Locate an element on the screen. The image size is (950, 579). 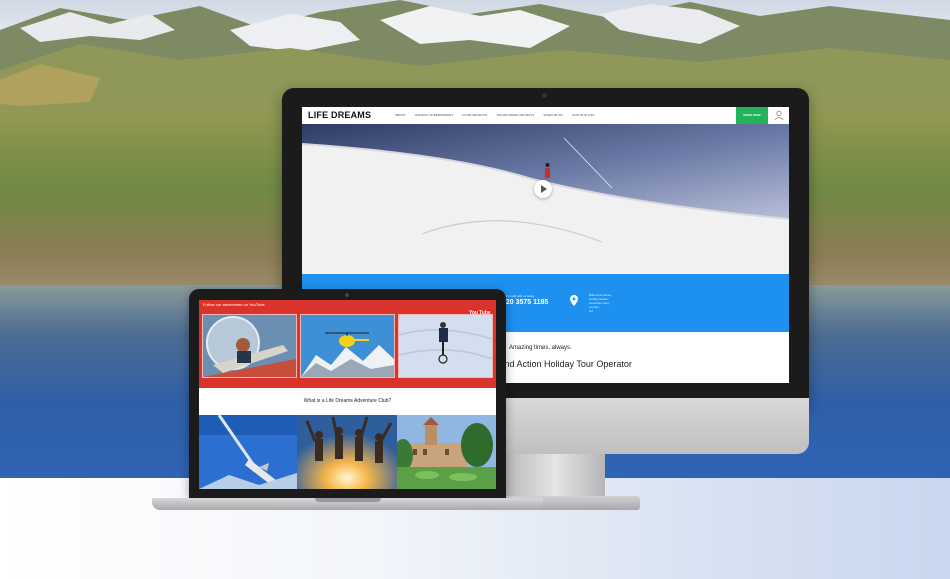
headline: ure and Action Holiday Tour Operator is located at coordinates (558, 364).